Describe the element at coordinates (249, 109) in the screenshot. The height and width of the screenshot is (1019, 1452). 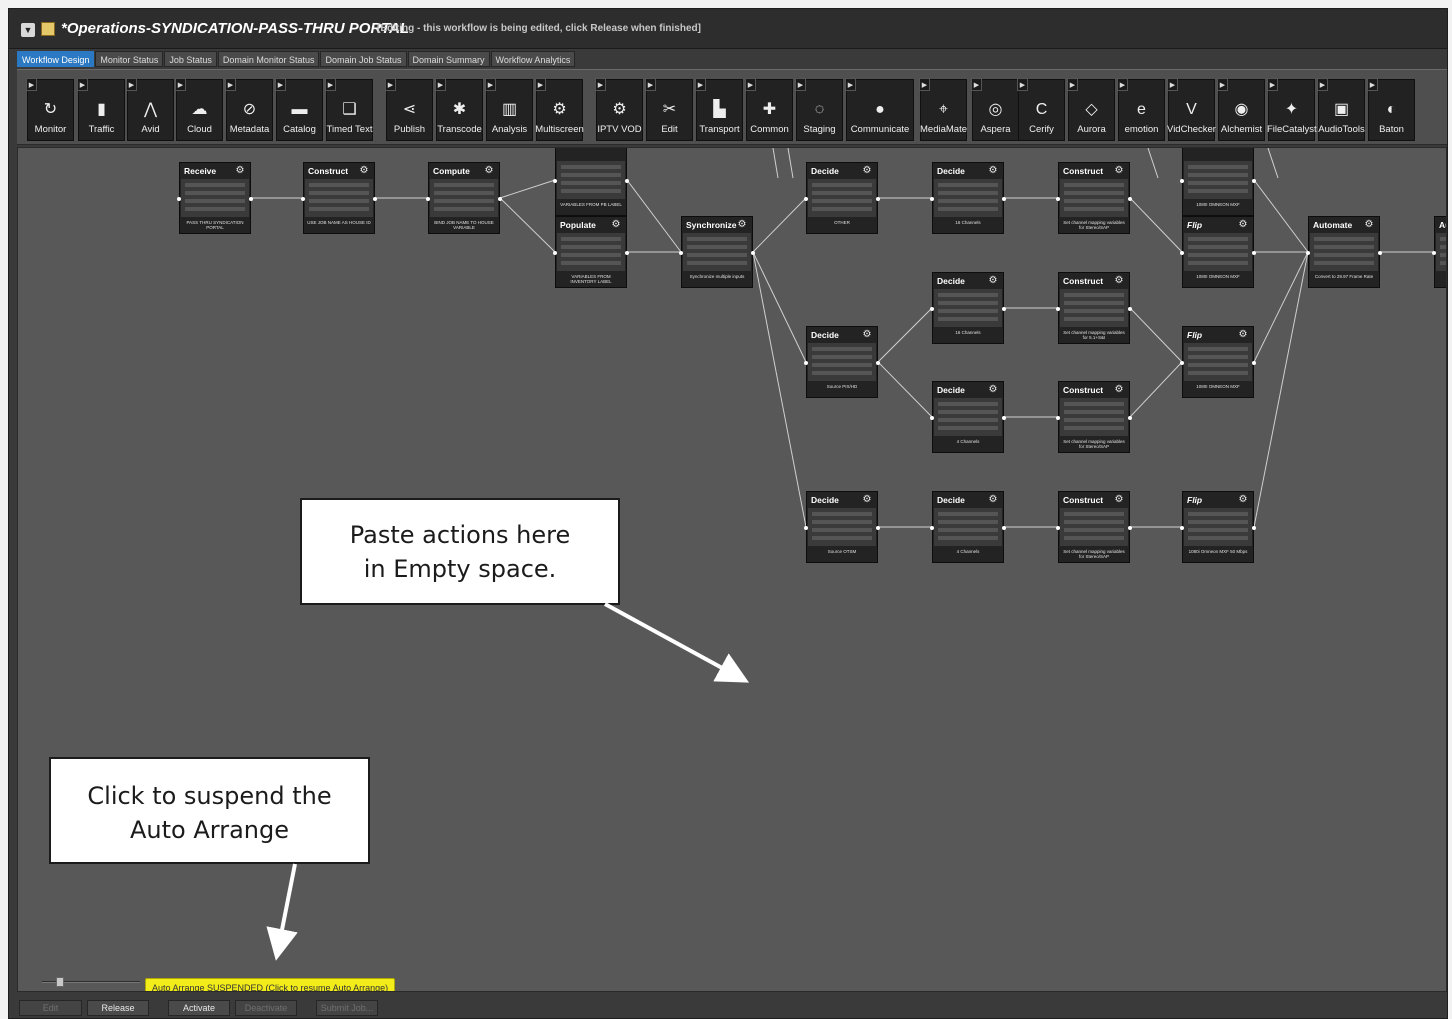
I see `tool-metadata: ▶ ⊘ Metadata` at that location.